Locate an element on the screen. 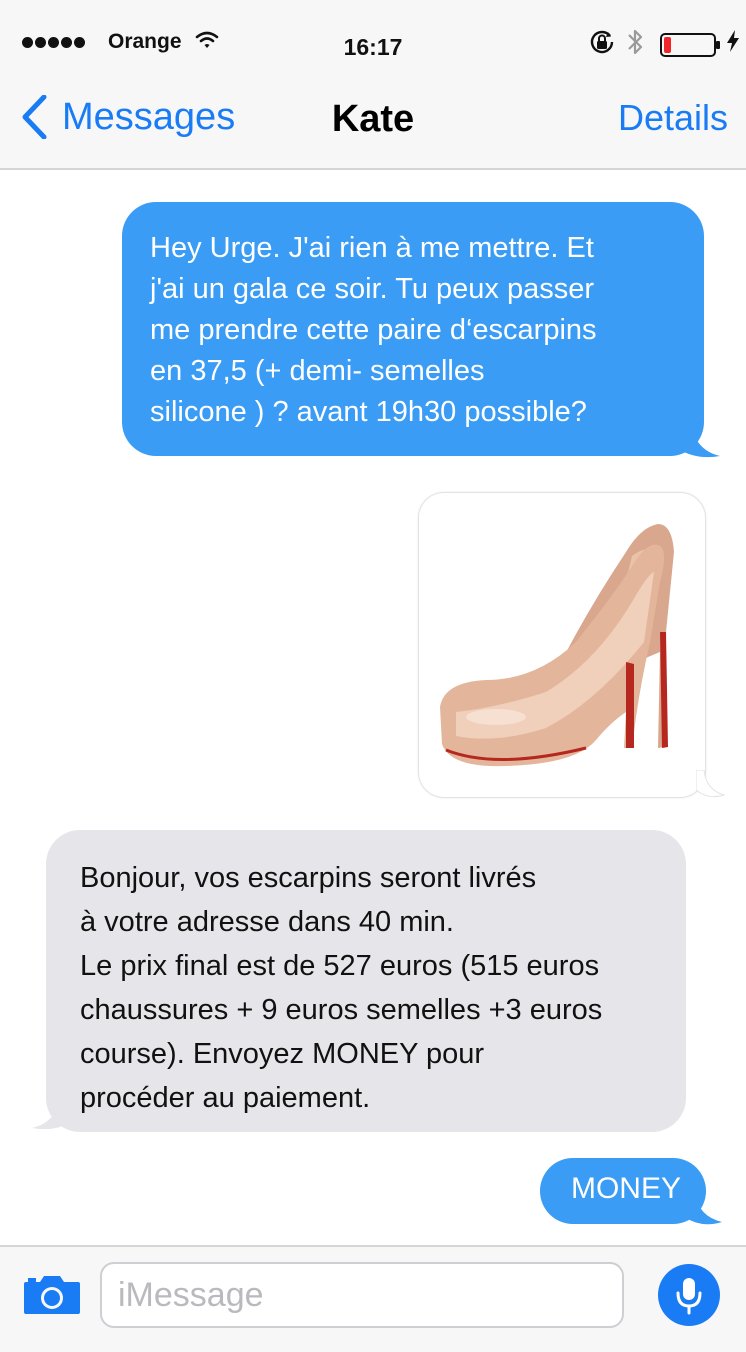  microphone-icon is located at coordinates (689, 1296).